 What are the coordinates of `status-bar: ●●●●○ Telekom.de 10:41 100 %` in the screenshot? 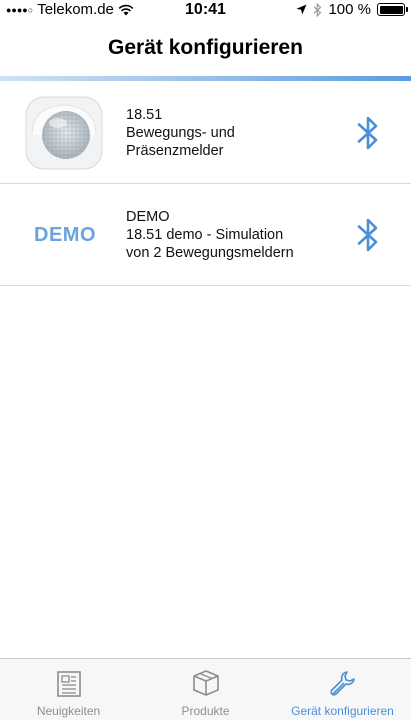 It's located at (205, 10).